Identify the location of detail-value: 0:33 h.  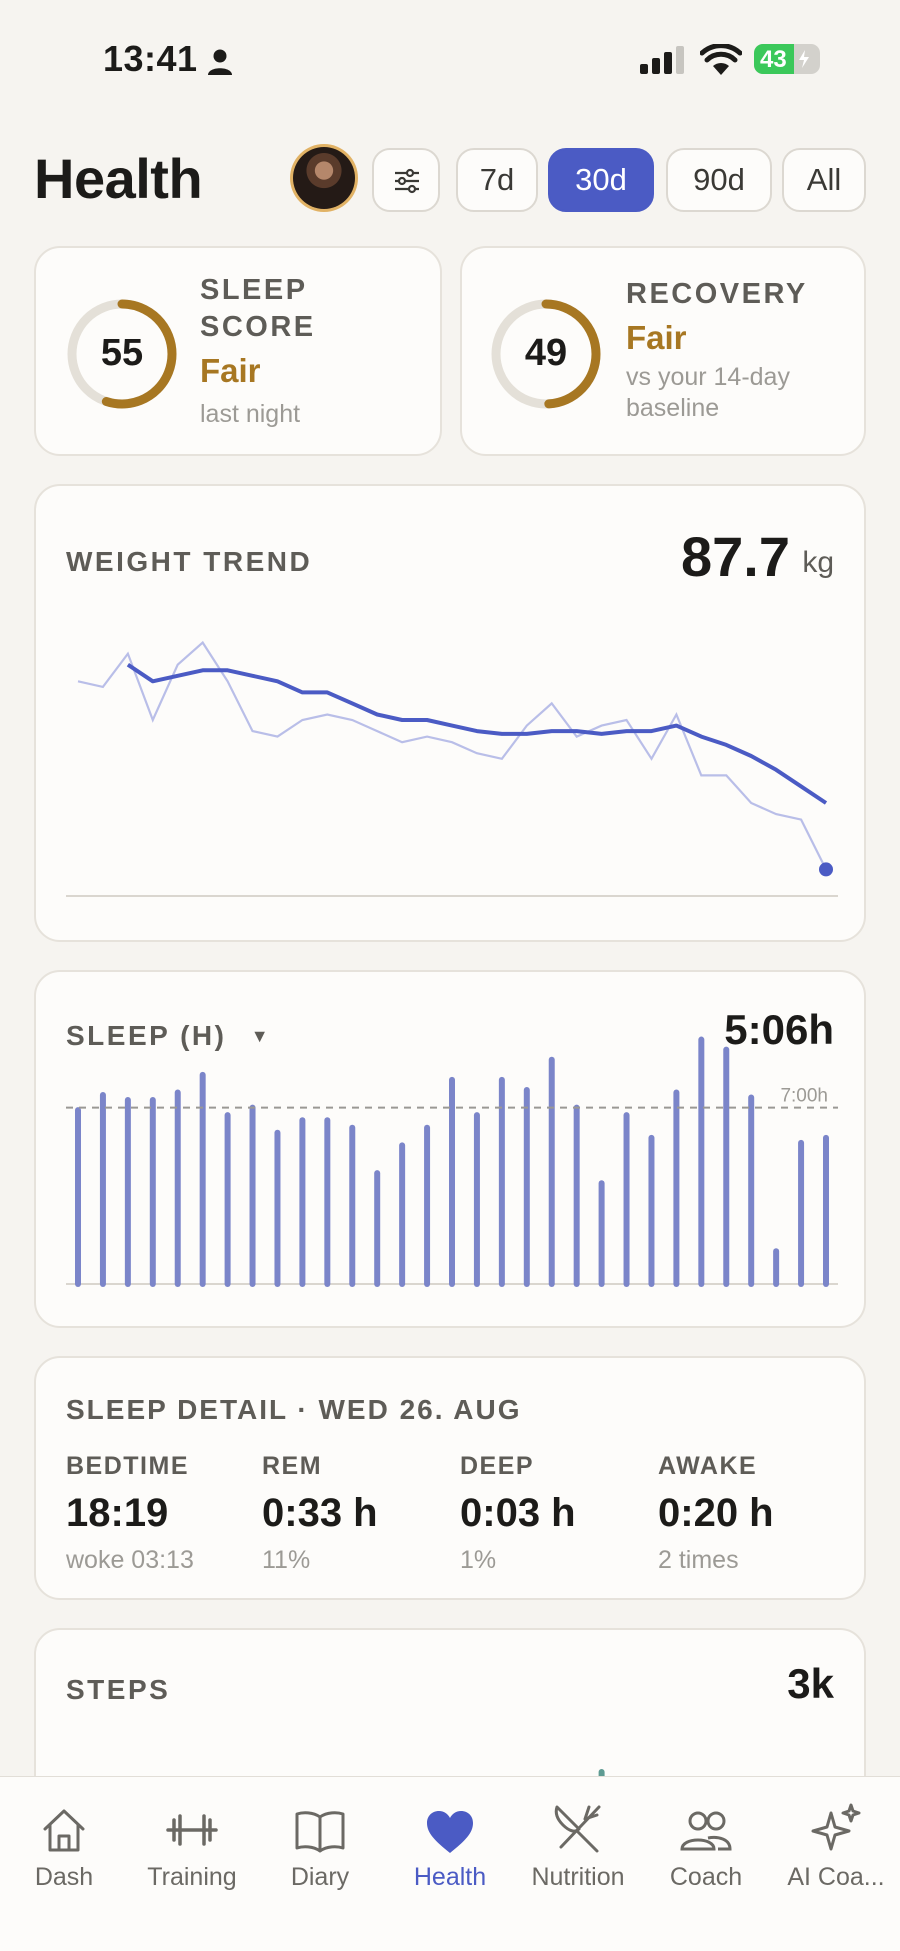
(320, 1513).